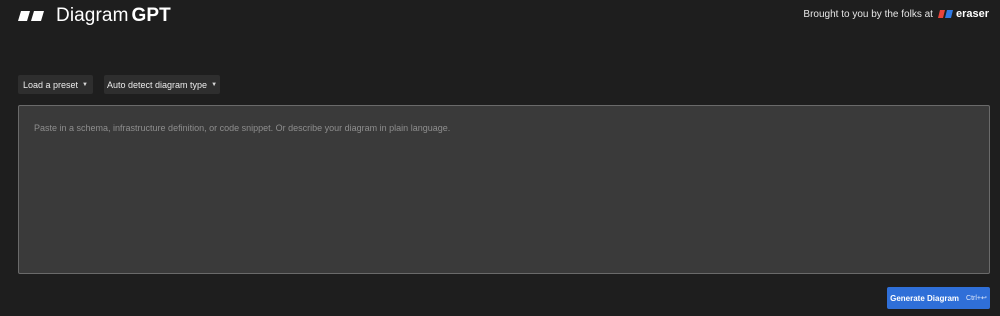 This screenshot has height=316, width=1000. What do you see at coordinates (868, 14) in the screenshot?
I see `credit-text: Brought to you by the folks at` at bounding box center [868, 14].